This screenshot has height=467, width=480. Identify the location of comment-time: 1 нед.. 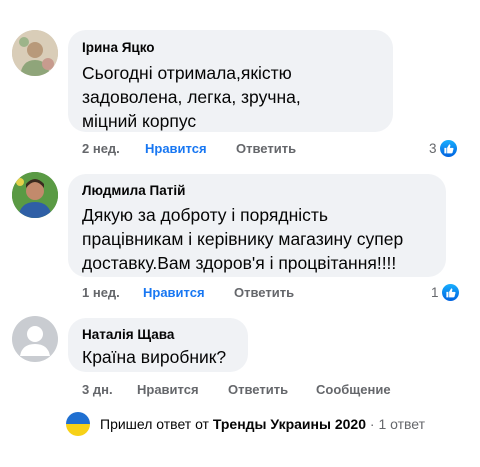
(101, 292).